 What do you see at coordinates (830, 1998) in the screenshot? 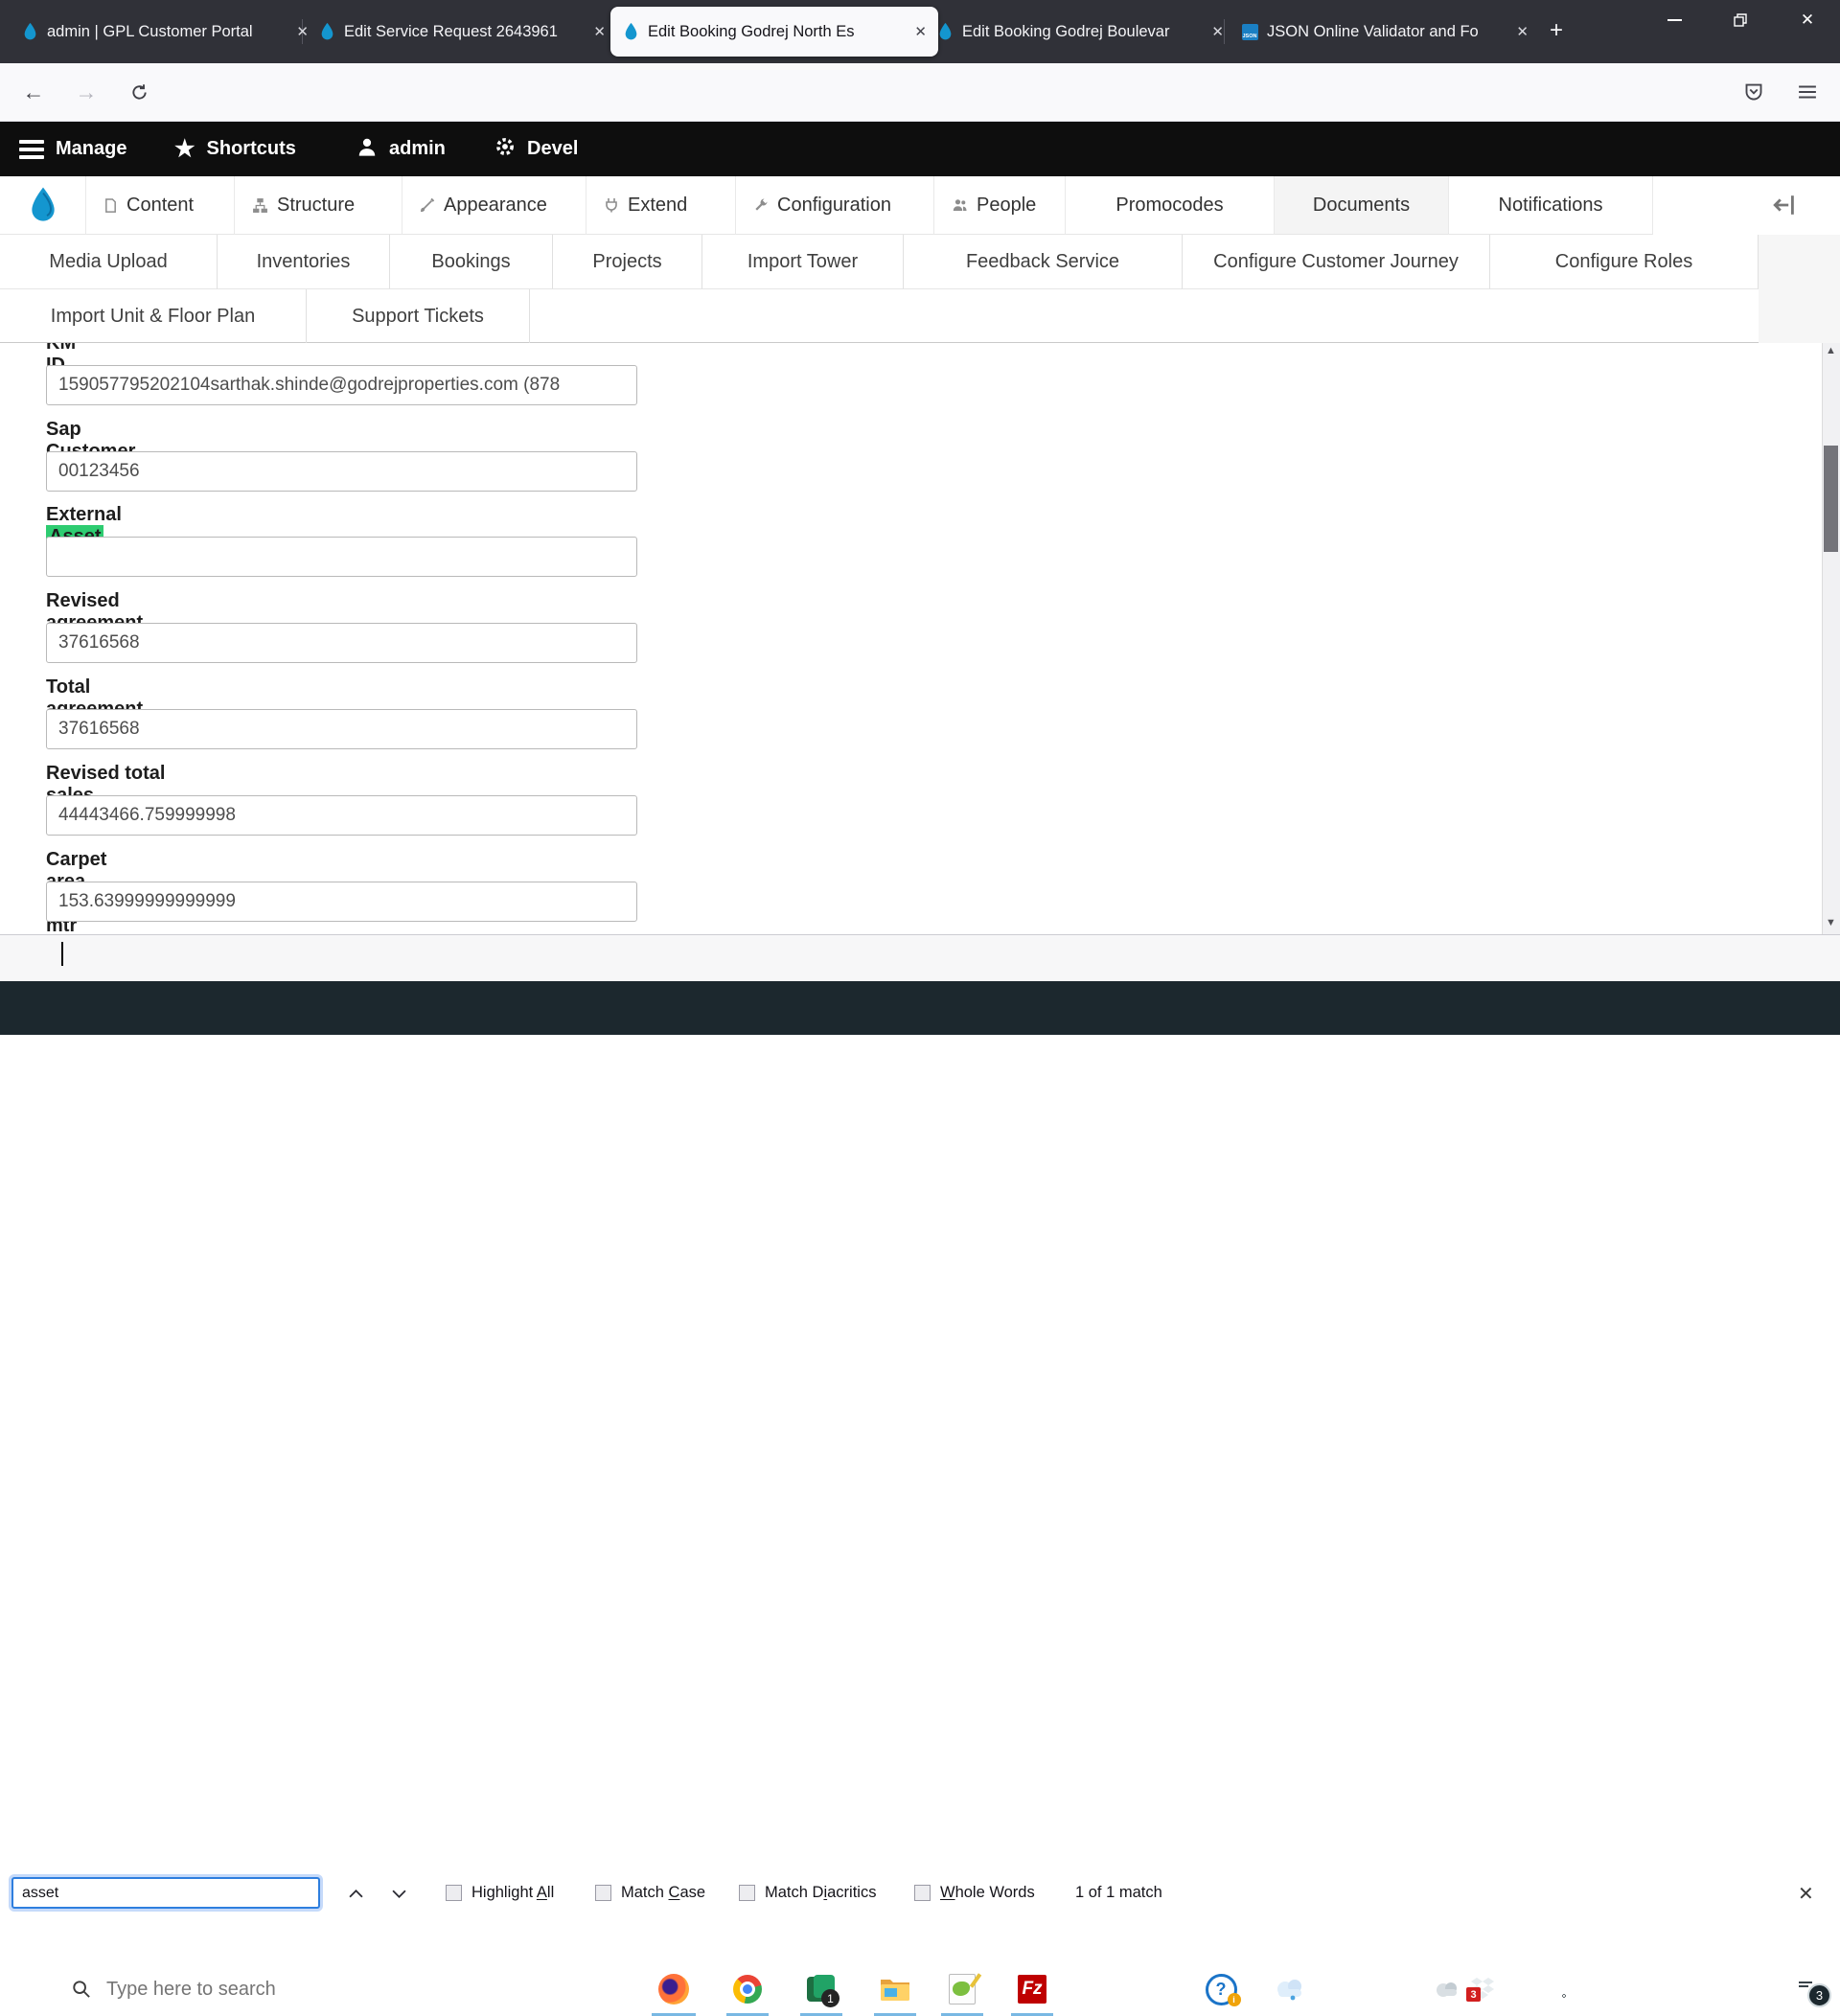
I see `badge: 1` at bounding box center [830, 1998].